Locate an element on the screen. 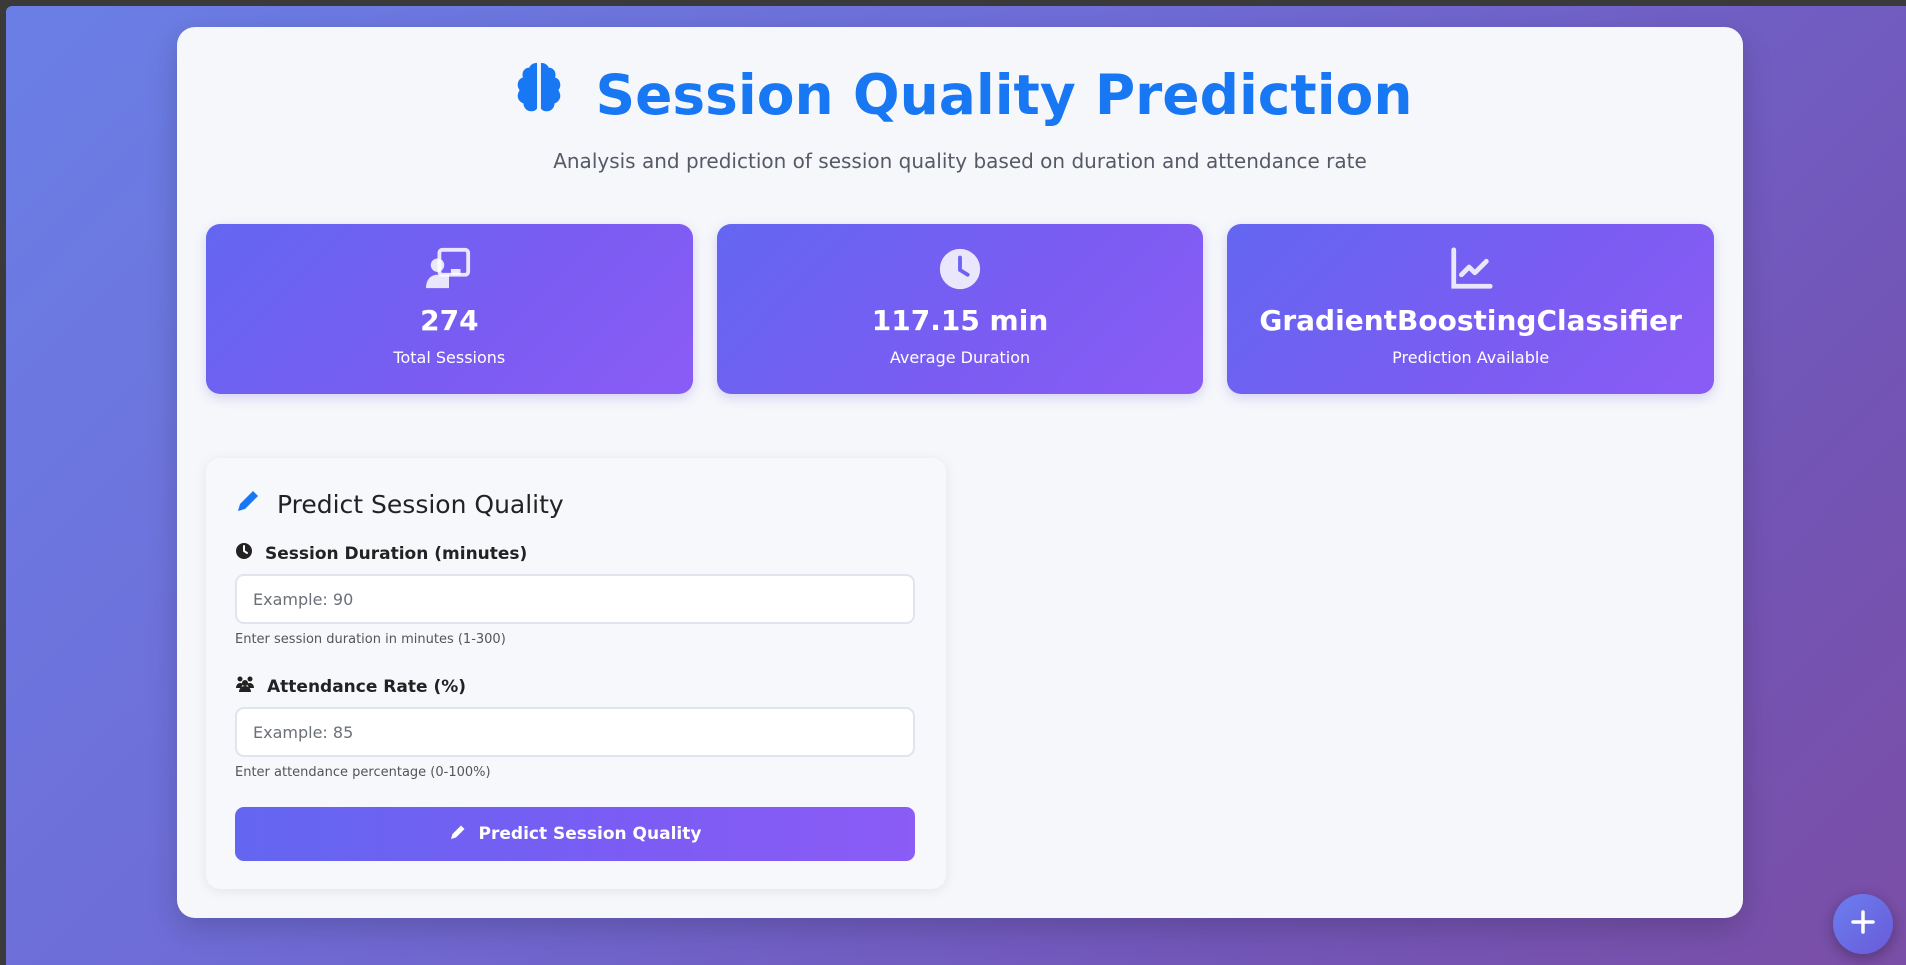 This screenshot has height=965, width=1906. stat-value: 274 is located at coordinates (449, 320).